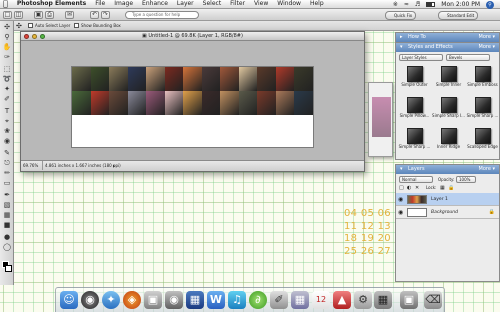  I want to click on delete-layer-icon: ✕, so click(417, 188).